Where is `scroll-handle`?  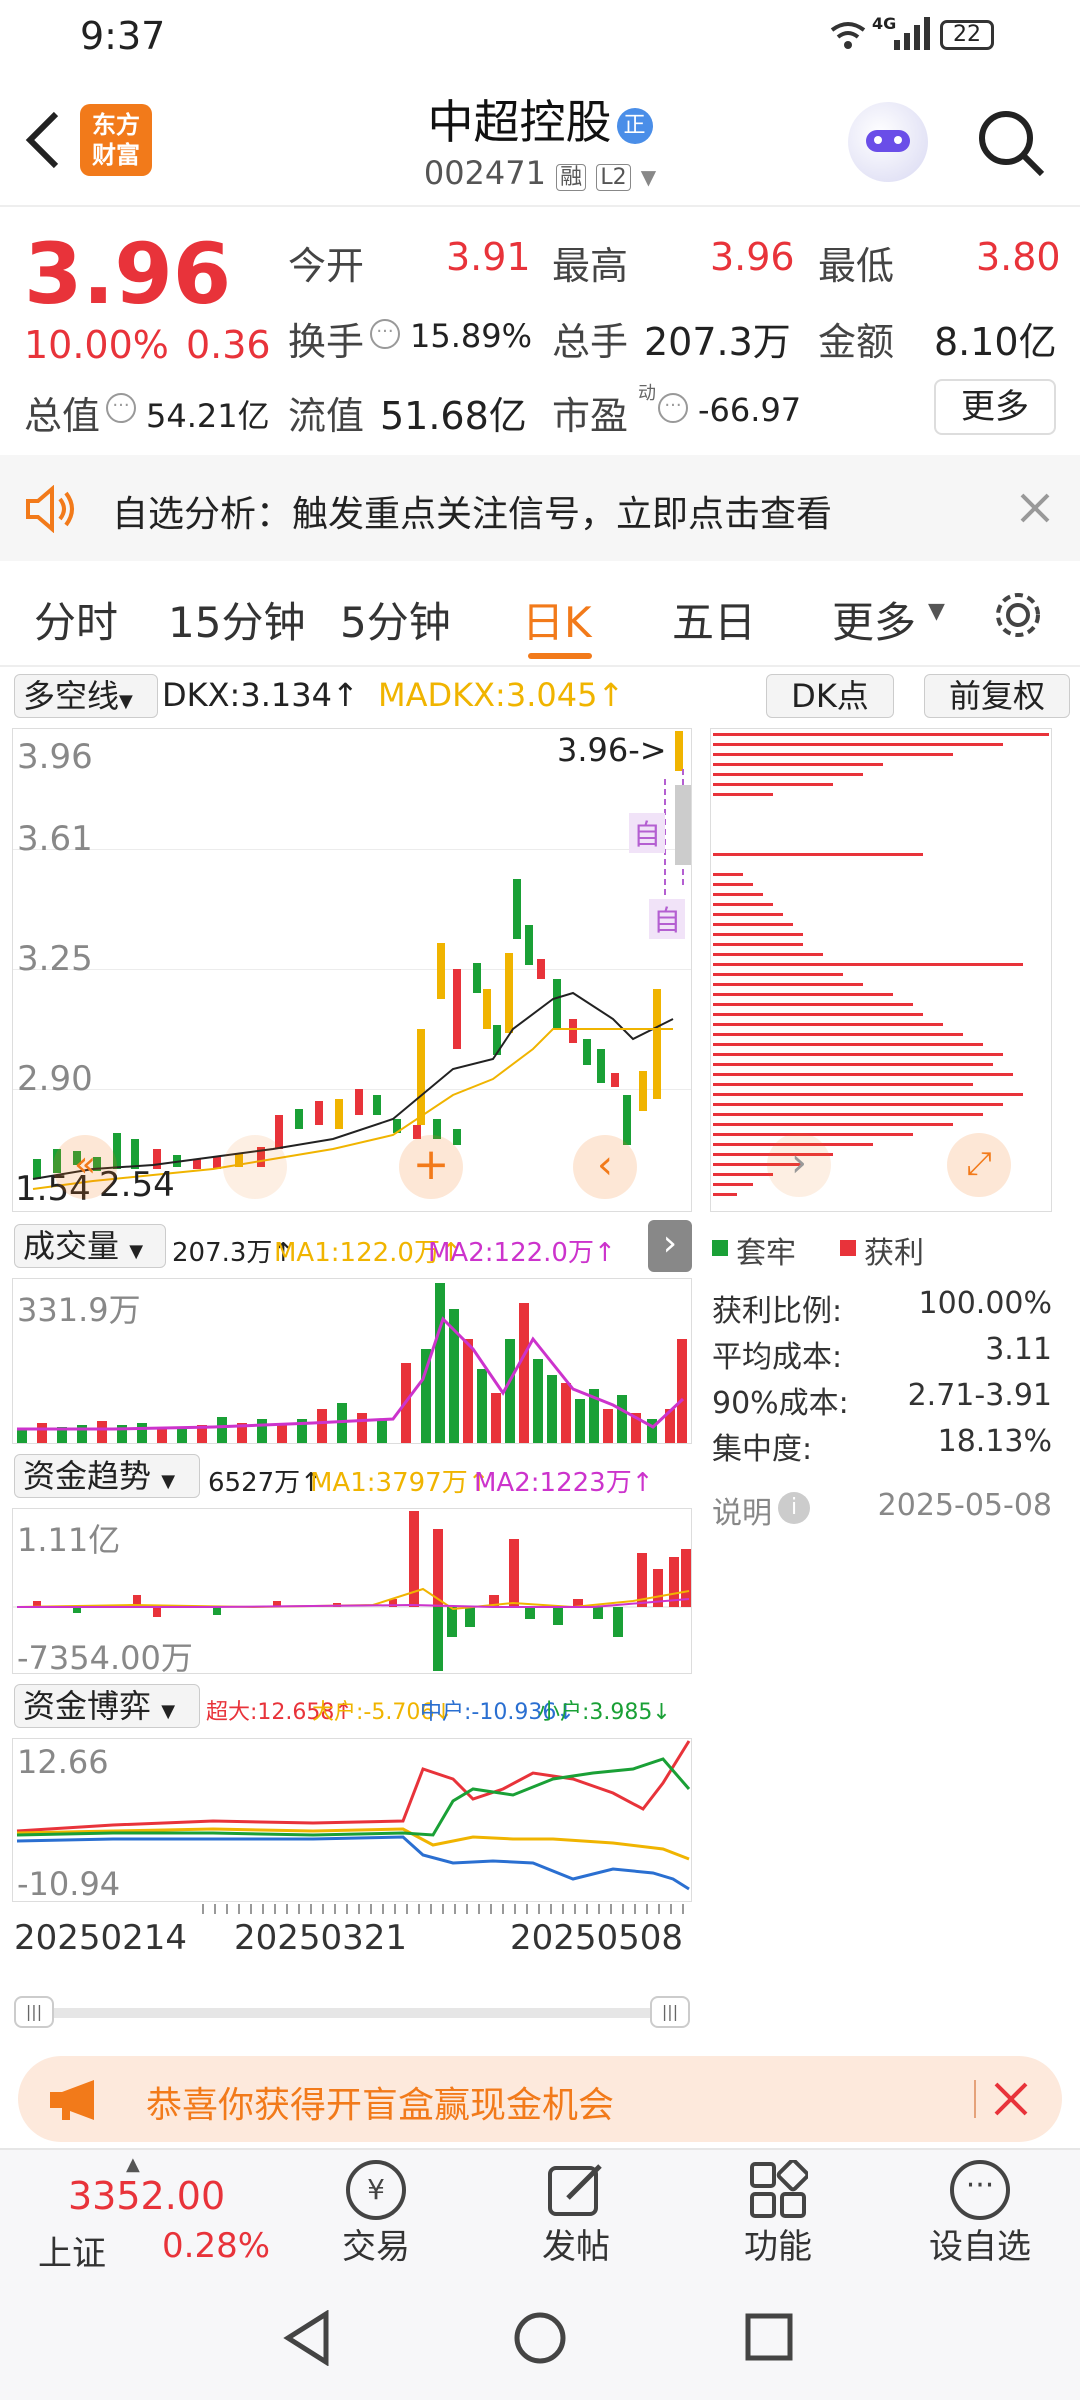 scroll-handle is located at coordinates (683, 825).